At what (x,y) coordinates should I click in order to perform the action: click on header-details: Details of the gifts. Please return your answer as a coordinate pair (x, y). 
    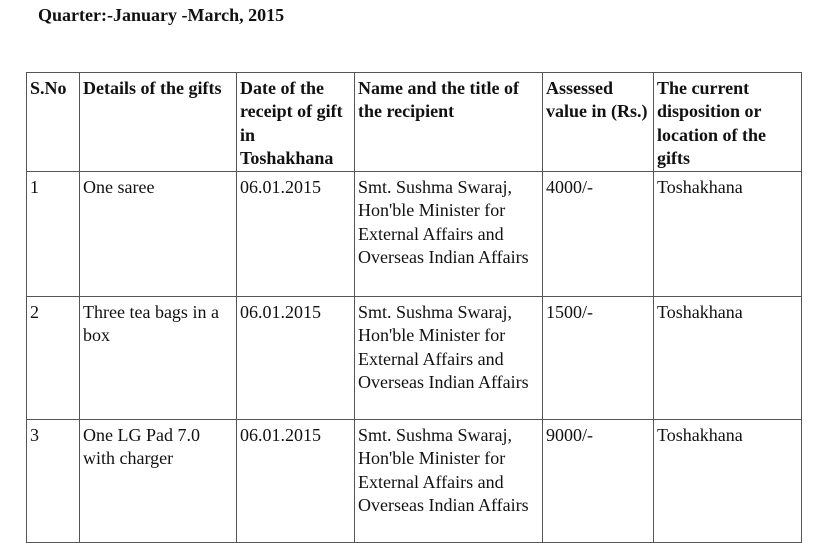
    Looking at the image, I should click on (158, 122).